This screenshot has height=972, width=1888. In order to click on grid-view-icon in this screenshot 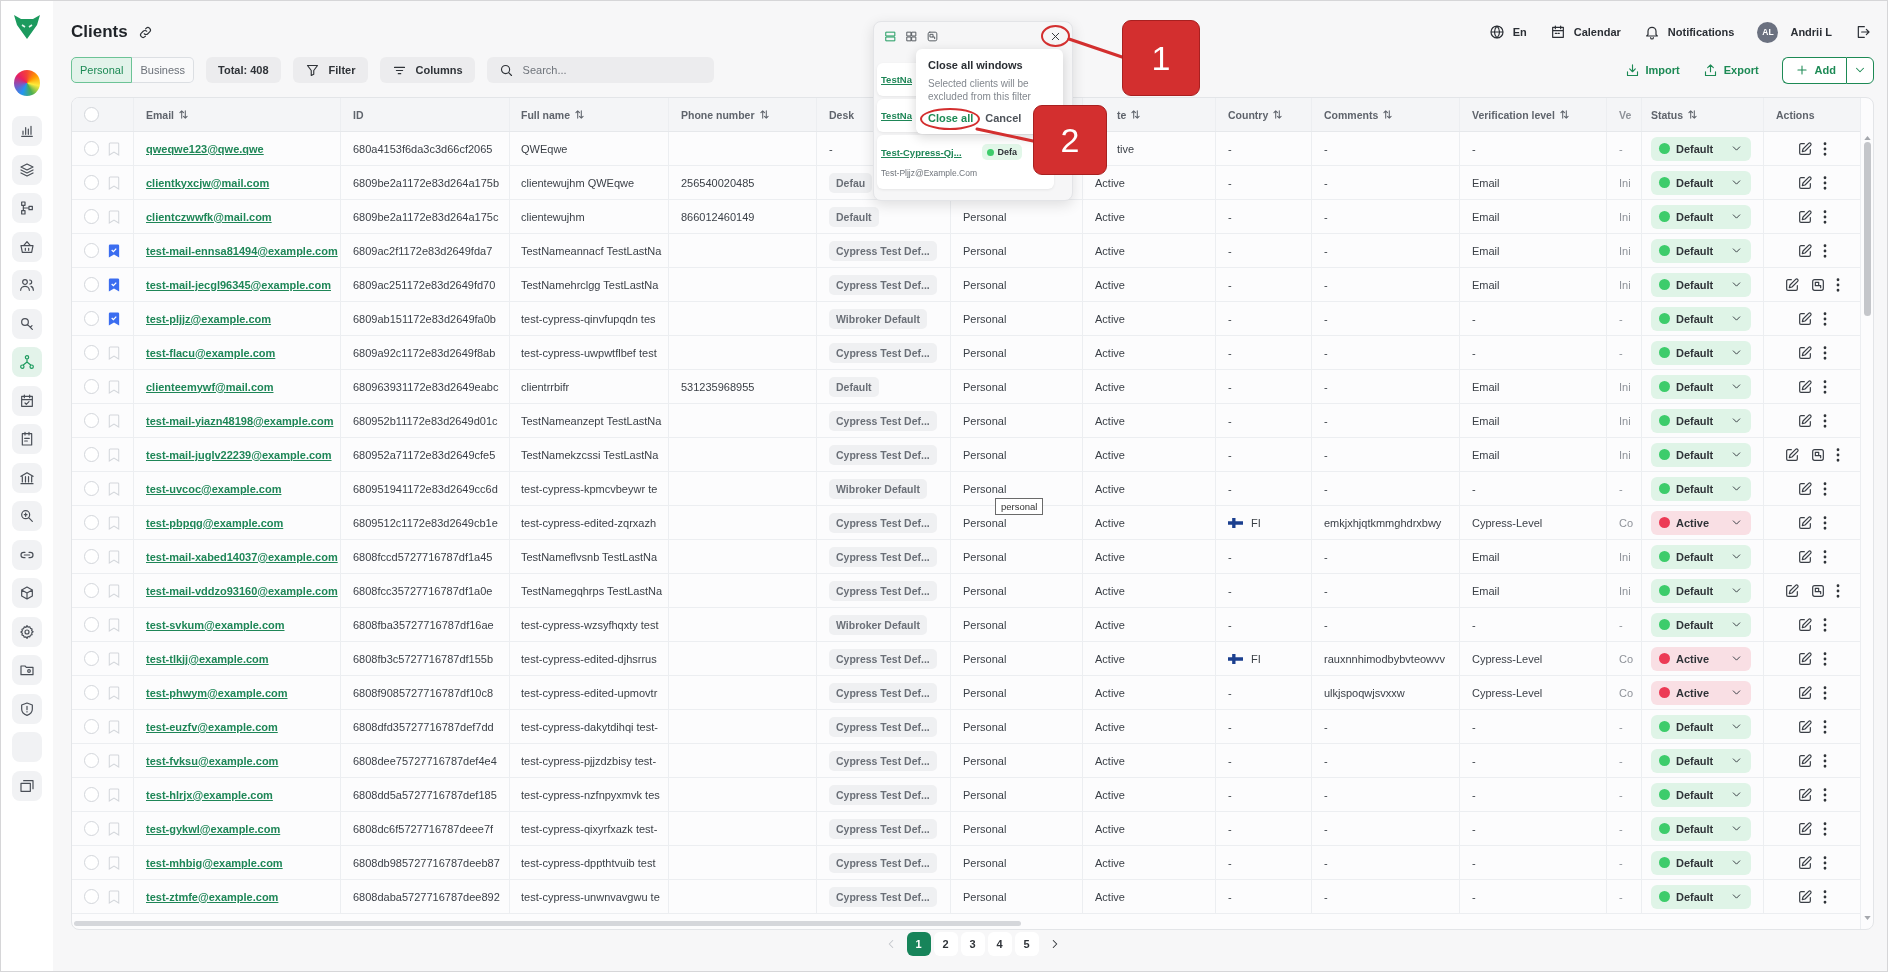, I will do `click(911, 36)`.